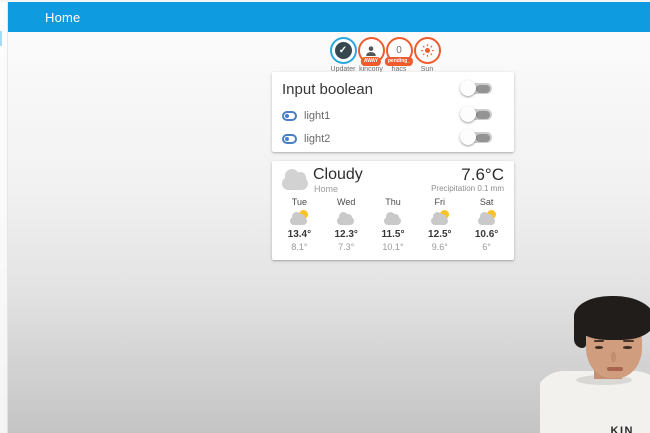  I want to click on webcam-overlay: KIN, so click(595, 364).